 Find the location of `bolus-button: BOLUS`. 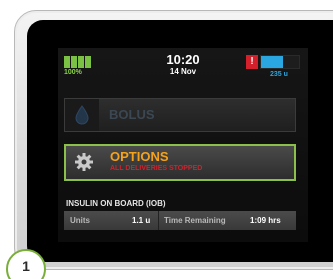

bolus-button: BOLUS is located at coordinates (180, 115).